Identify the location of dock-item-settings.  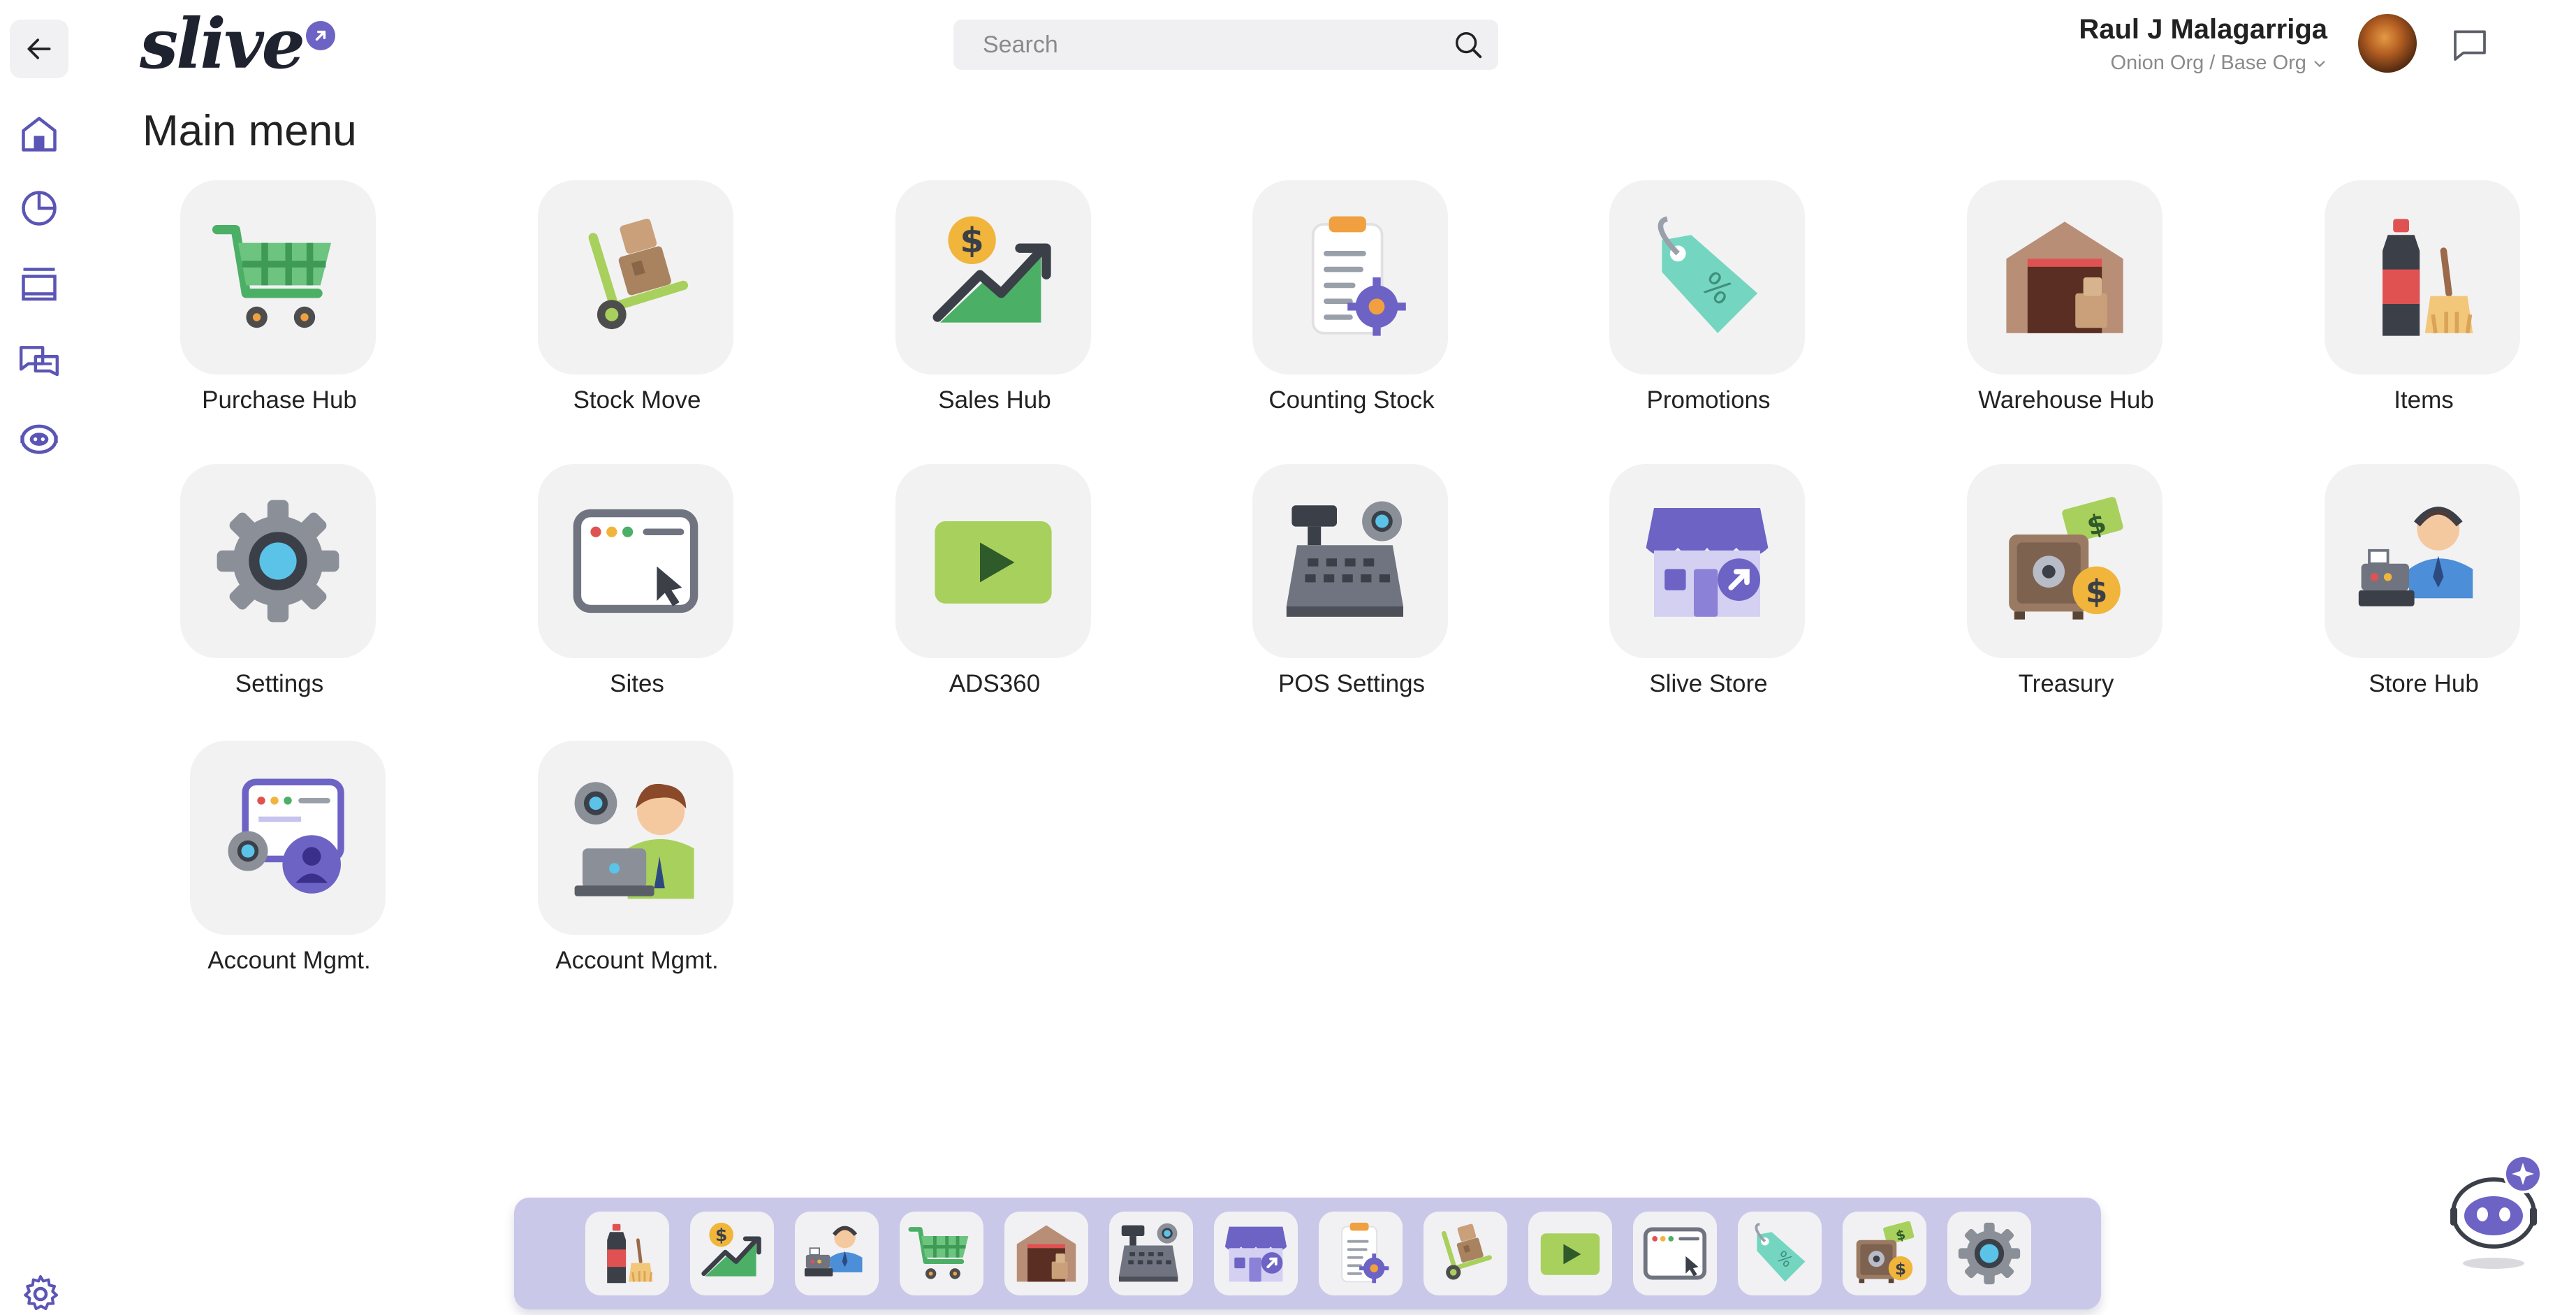
(1989, 1253).